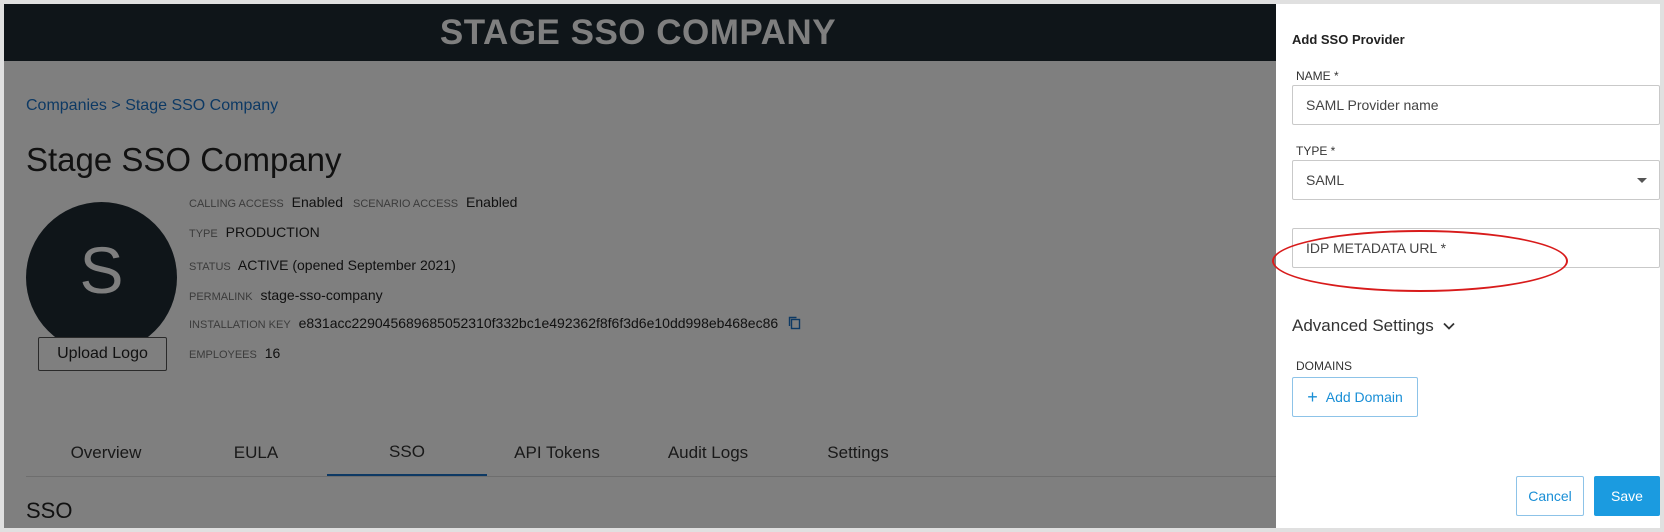 Image resolution: width=1664 pixels, height=532 pixels. I want to click on status-value: ACTIVE (opened September 2021), so click(346, 265).